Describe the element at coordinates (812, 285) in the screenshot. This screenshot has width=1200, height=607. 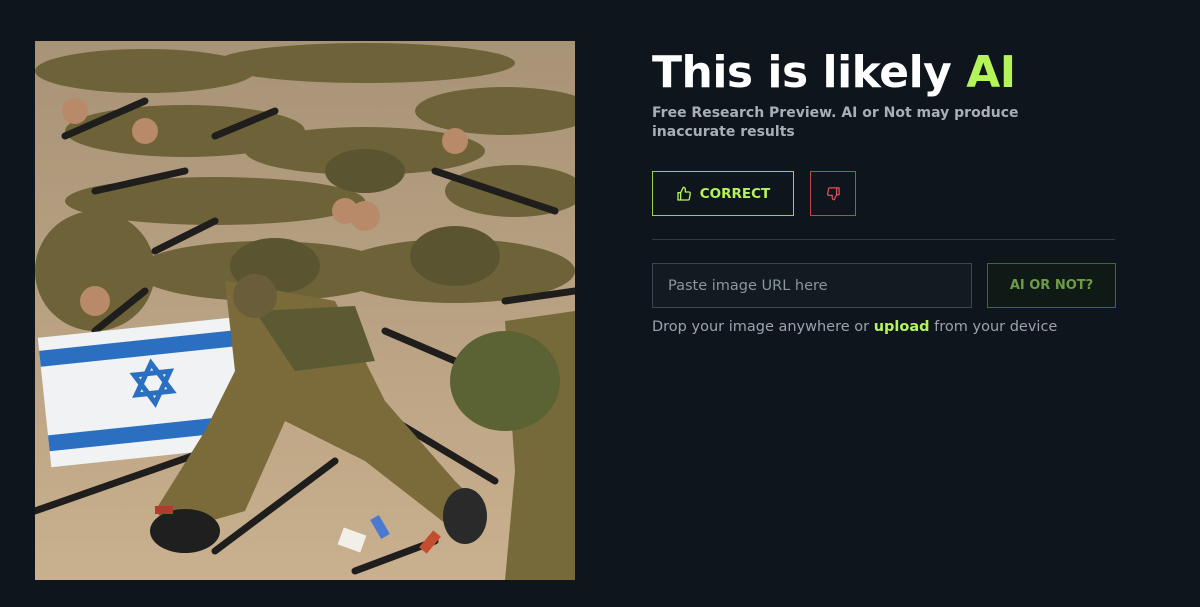
I see `image-url-input` at that location.